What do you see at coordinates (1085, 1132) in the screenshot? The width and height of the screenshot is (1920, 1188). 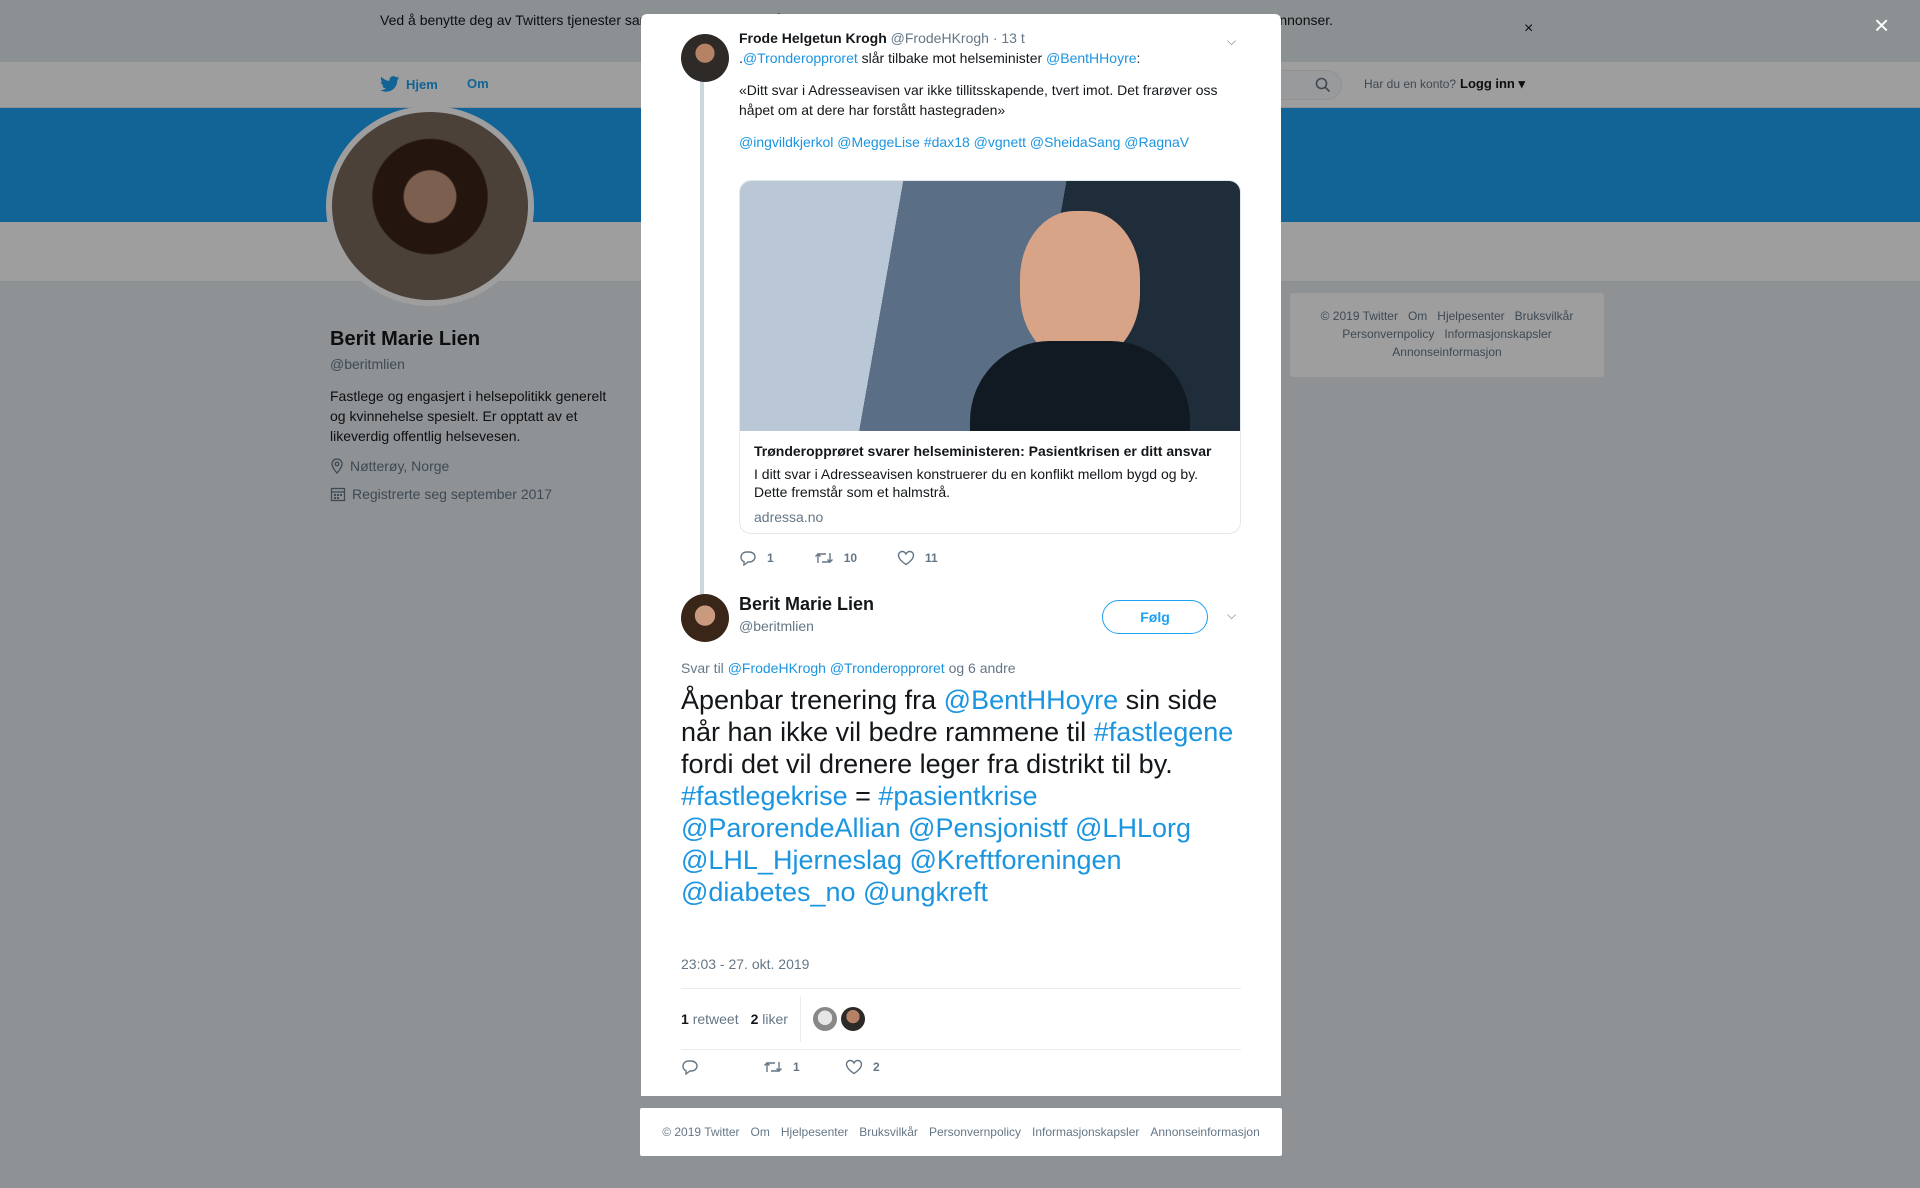 I see `footer-link-cookies: Informasjonskapsler` at bounding box center [1085, 1132].